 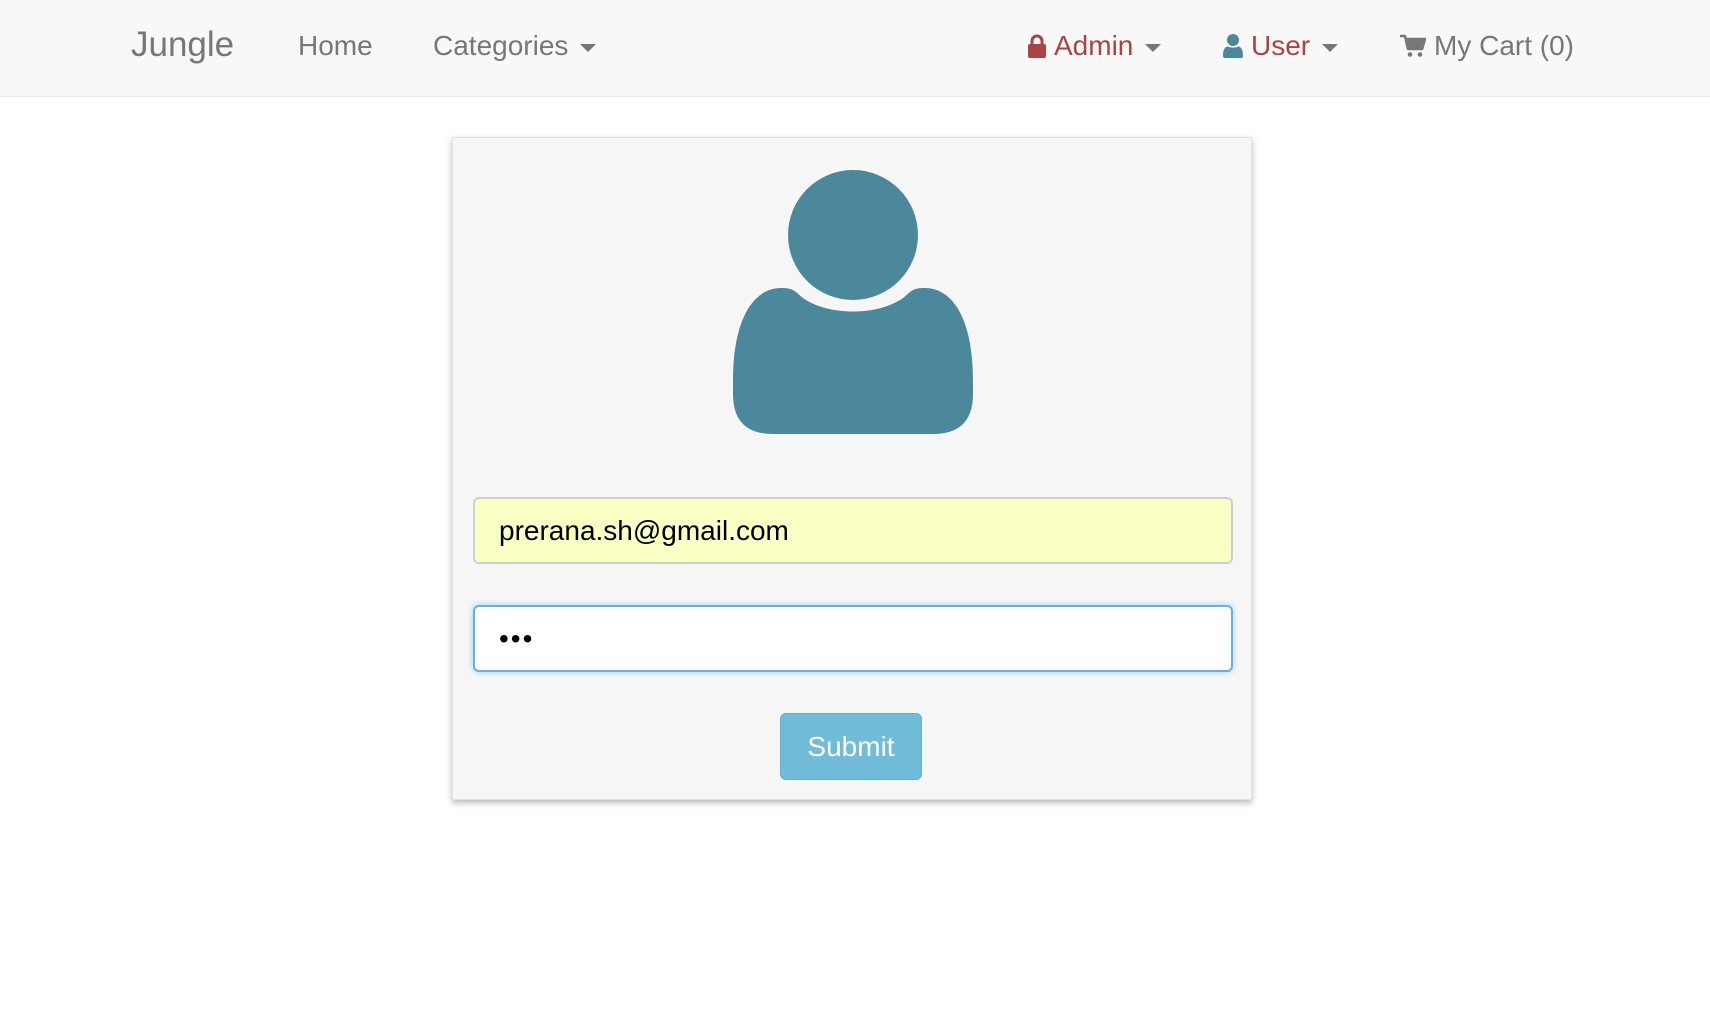 I want to click on submit-button: Submit, so click(x=851, y=746).